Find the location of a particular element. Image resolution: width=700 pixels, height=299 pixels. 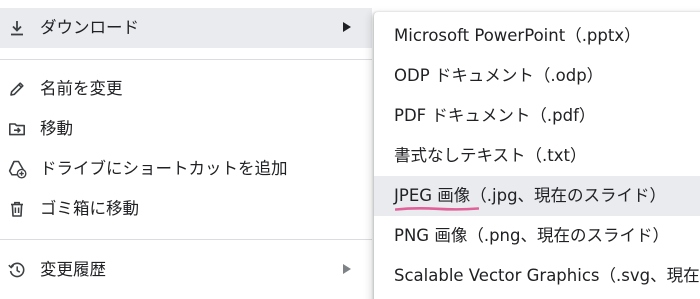

menu-item-label: ドライブにショートカットを追加 is located at coordinates (164, 168).